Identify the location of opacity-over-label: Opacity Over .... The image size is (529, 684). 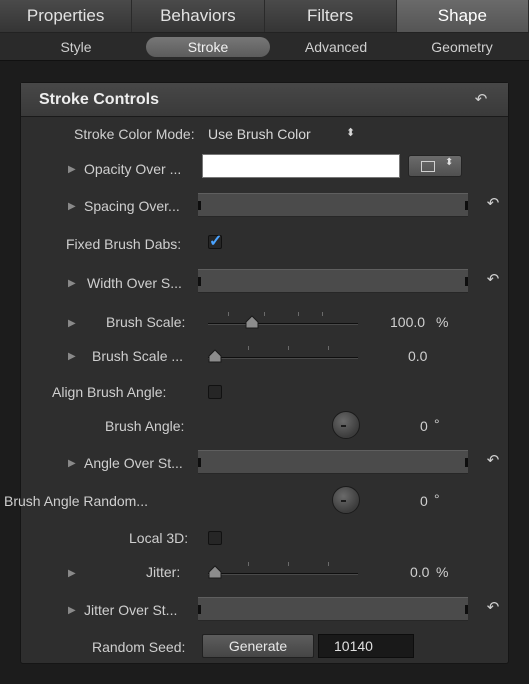
(133, 169).